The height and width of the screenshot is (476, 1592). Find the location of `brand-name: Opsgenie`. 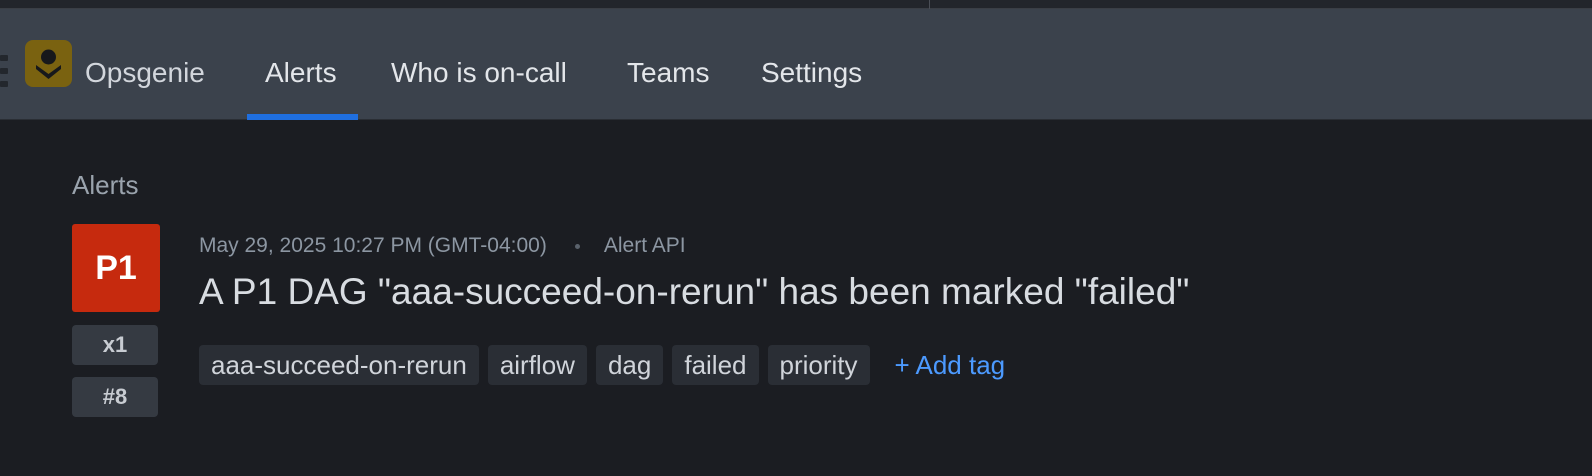

brand-name: Opsgenie is located at coordinates (145, 73).